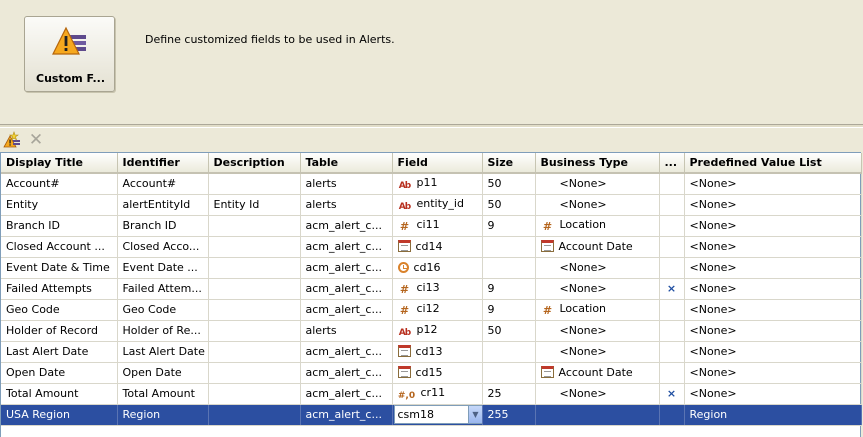  Describe the element at coordinates (474, 414) in the screenshot. I see `chevron-down-icon: ▼` at that location.